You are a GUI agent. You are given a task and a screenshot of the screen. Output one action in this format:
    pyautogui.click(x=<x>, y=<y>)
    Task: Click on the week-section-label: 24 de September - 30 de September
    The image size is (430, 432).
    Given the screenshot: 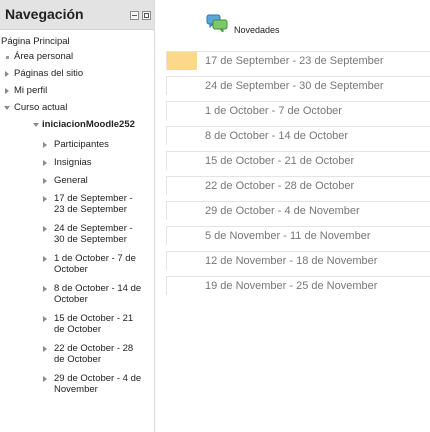 What is the action you would take?
    pyautogui.click(x=294, y=86)
    